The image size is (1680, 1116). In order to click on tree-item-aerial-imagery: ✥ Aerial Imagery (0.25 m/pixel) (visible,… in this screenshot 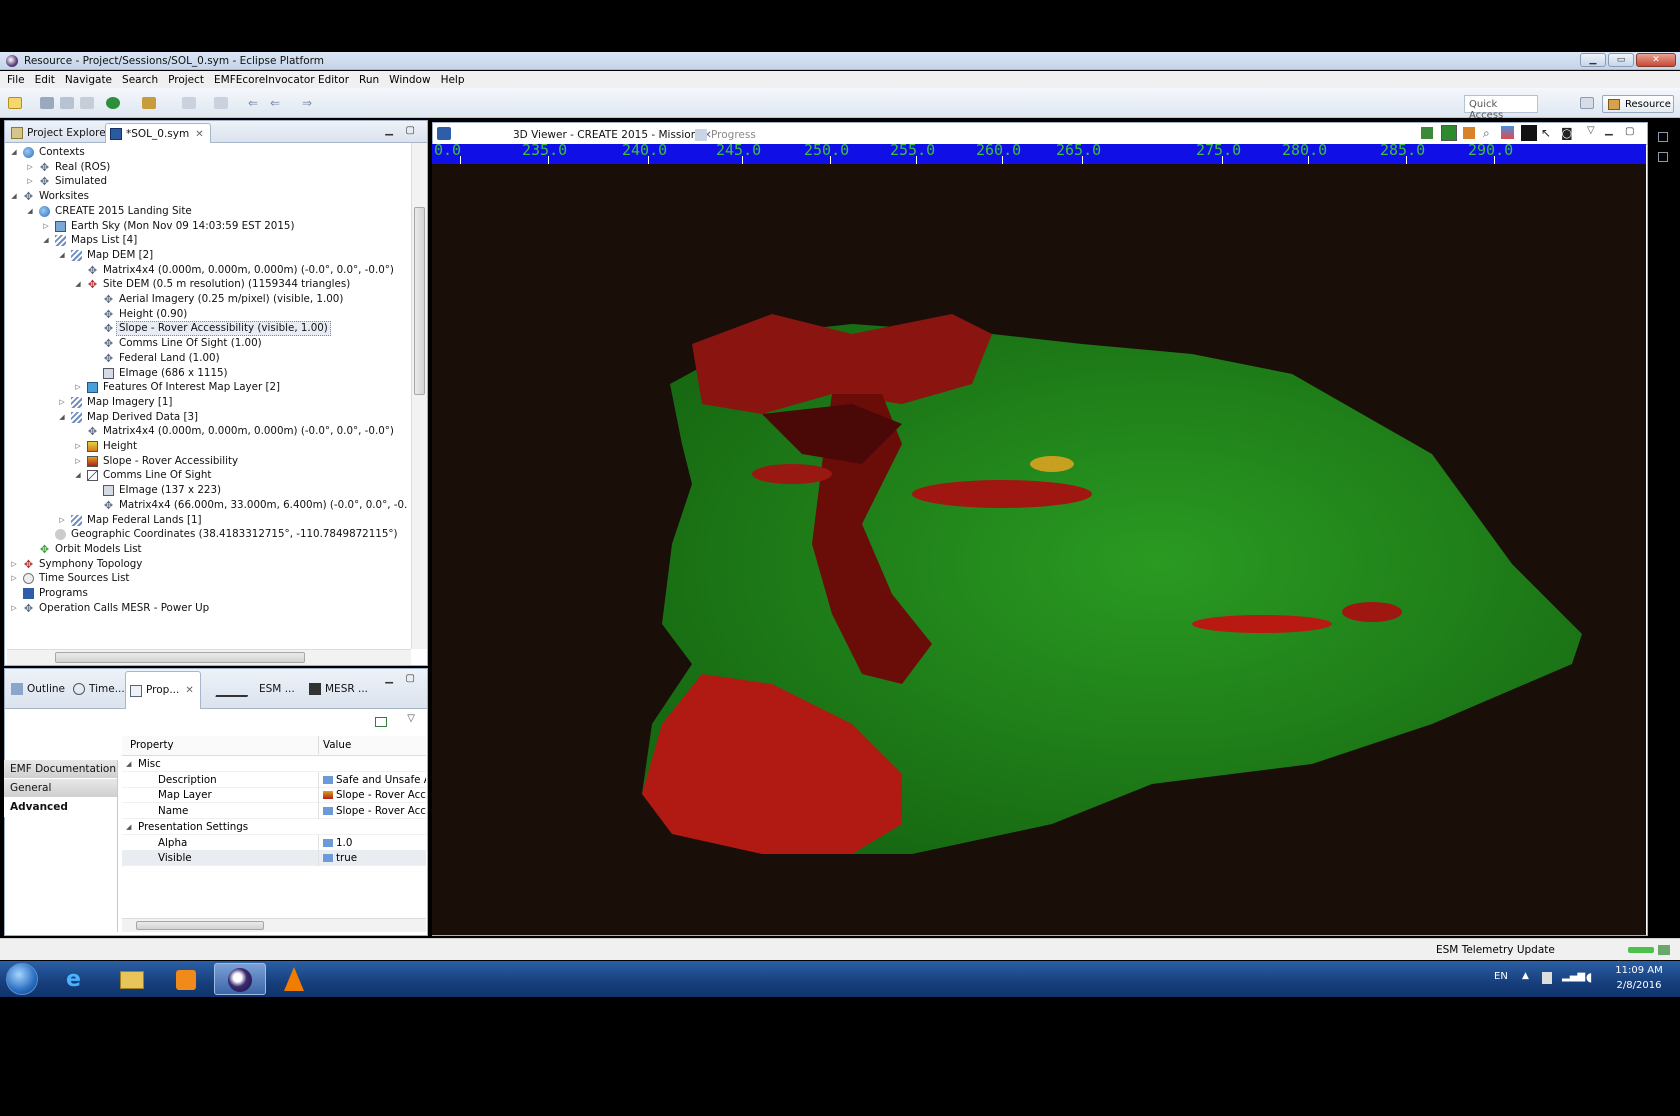, I will do `click(207, 299)`.